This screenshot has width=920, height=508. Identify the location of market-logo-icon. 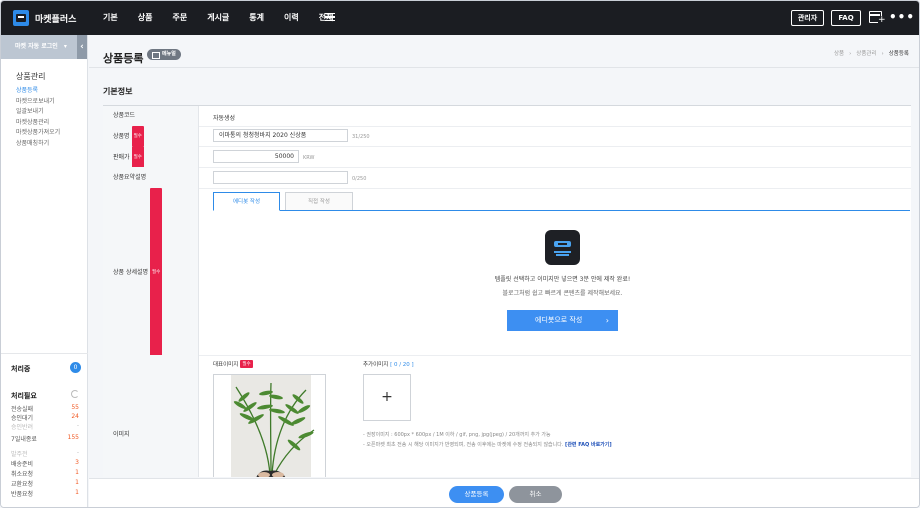
(21, 18).